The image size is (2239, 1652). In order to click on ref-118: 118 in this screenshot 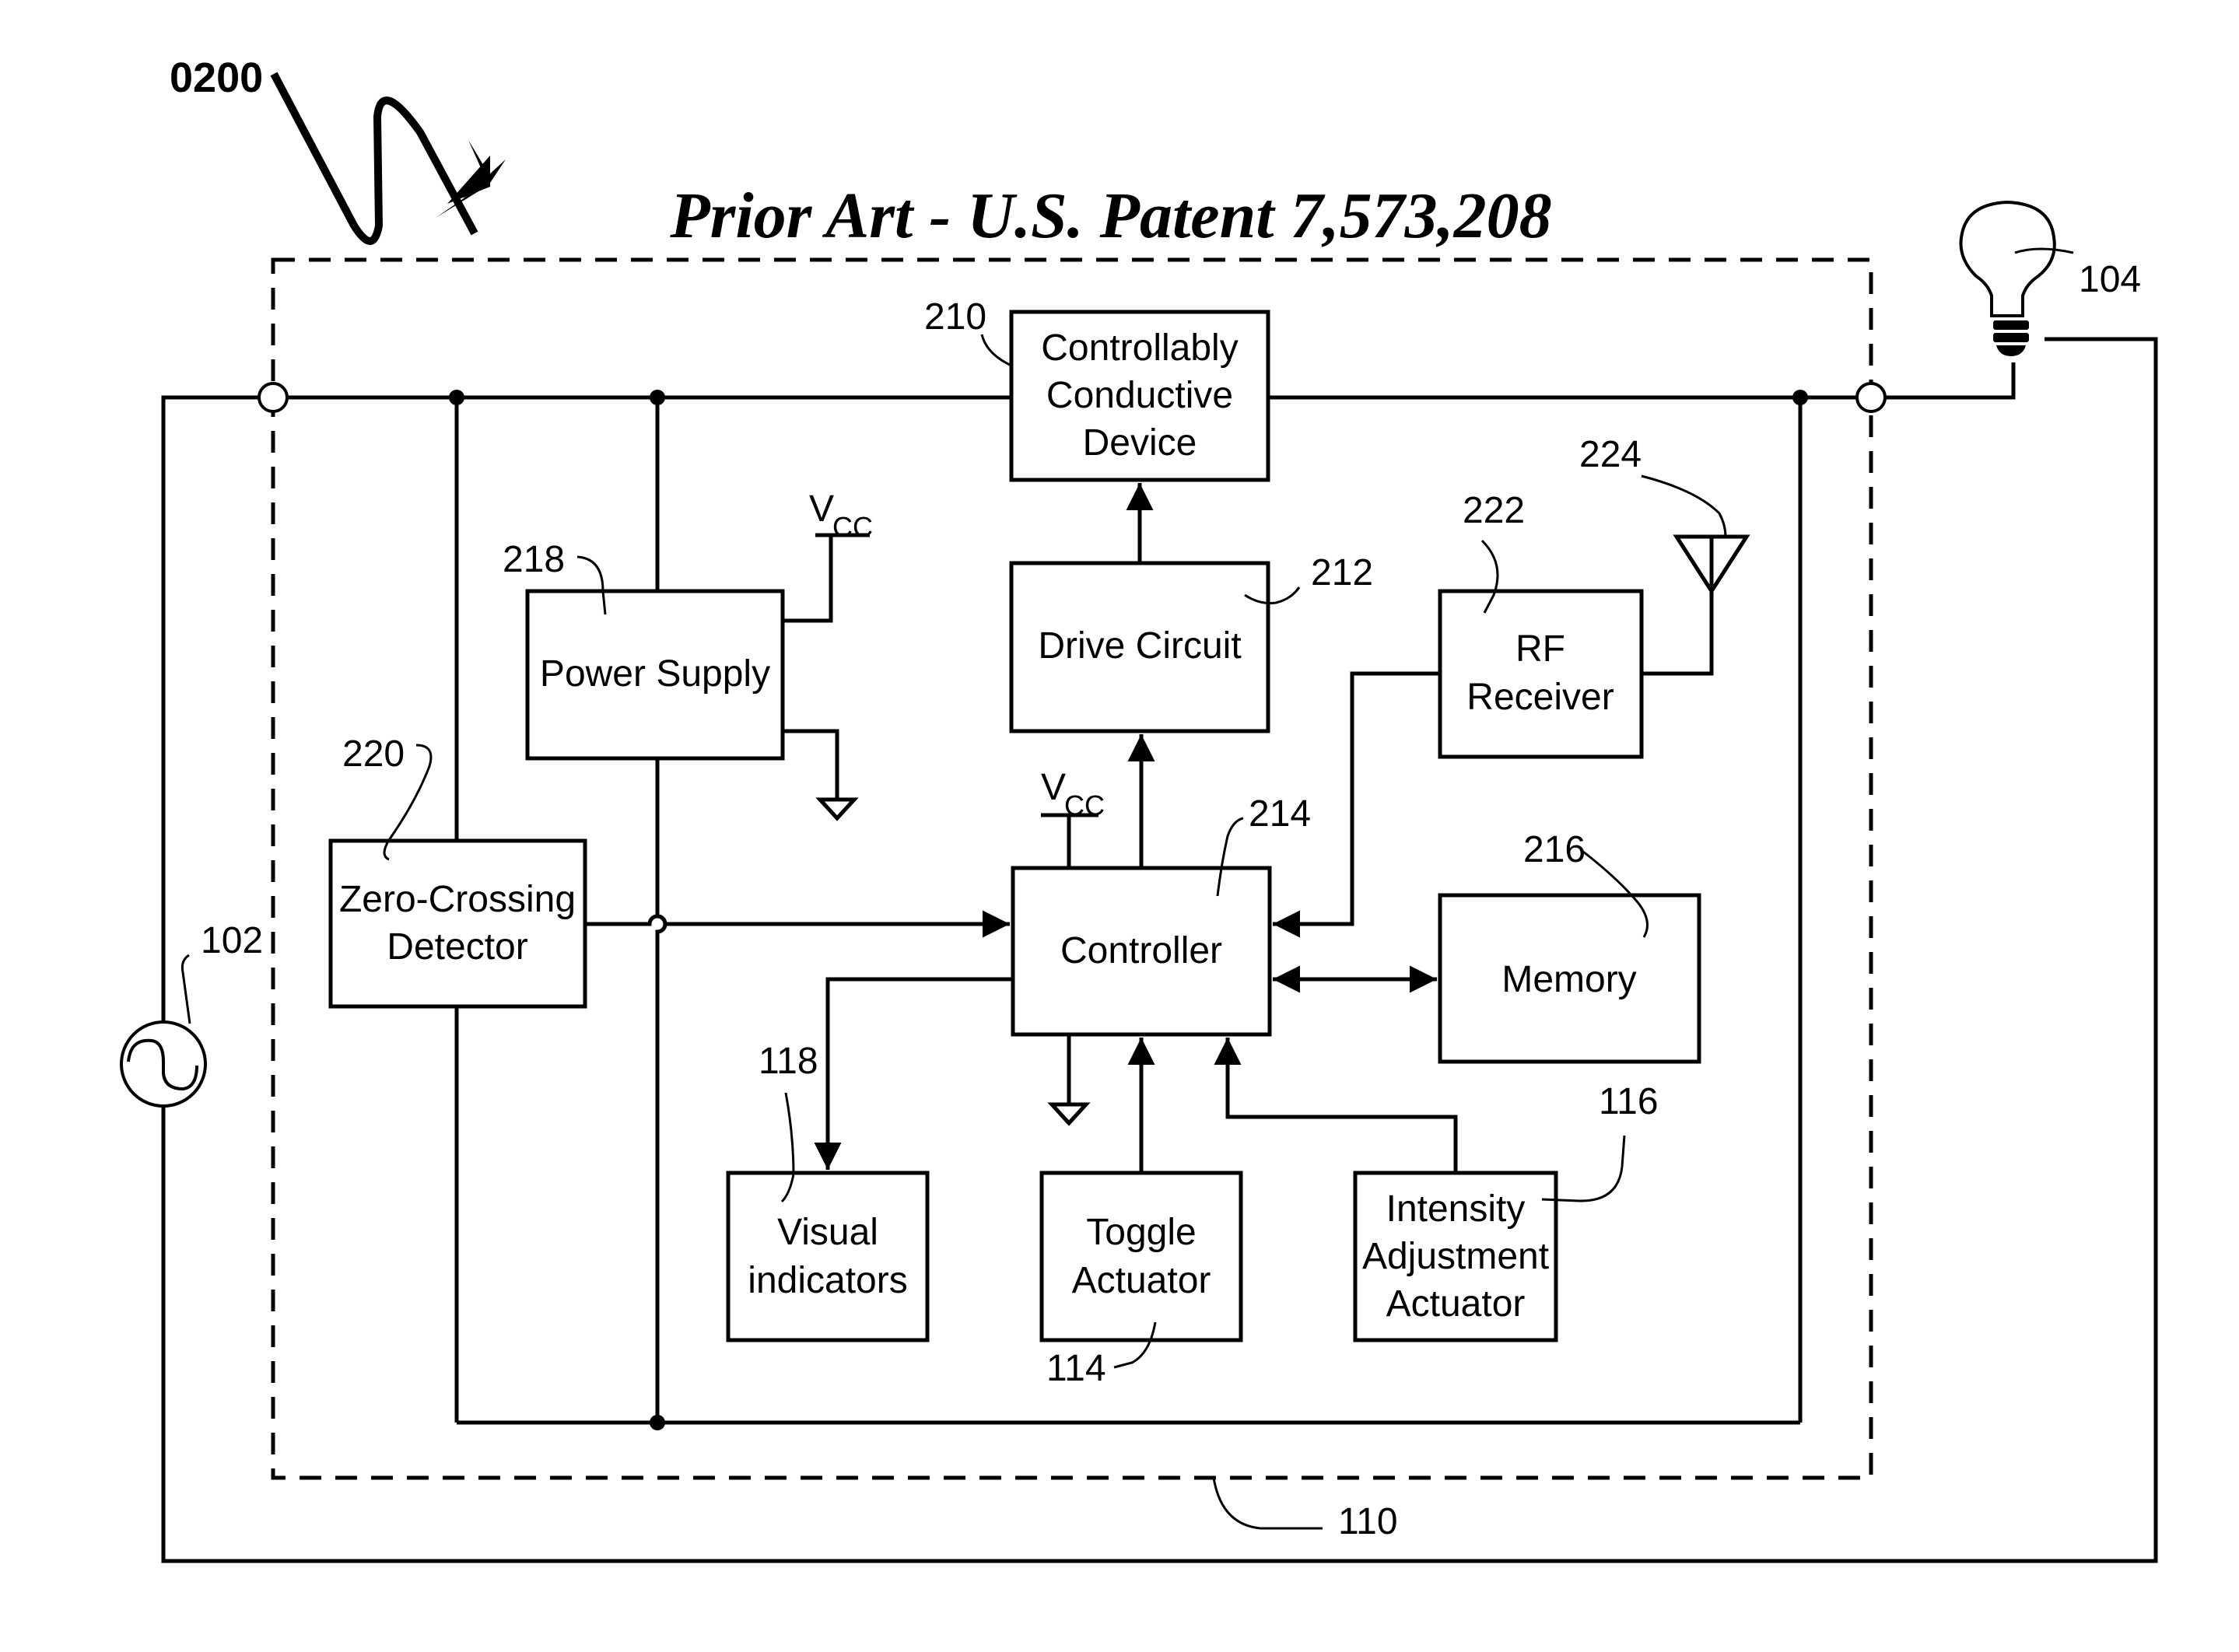, I will do `click(789, 1062)`.